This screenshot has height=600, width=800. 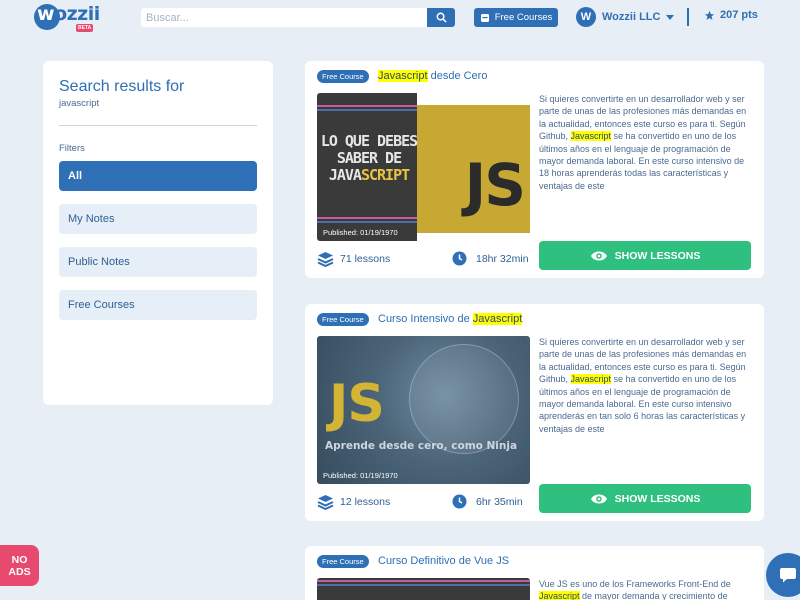 I want to click on logo-wordmark: wozzii, so click(x=68, y=14).